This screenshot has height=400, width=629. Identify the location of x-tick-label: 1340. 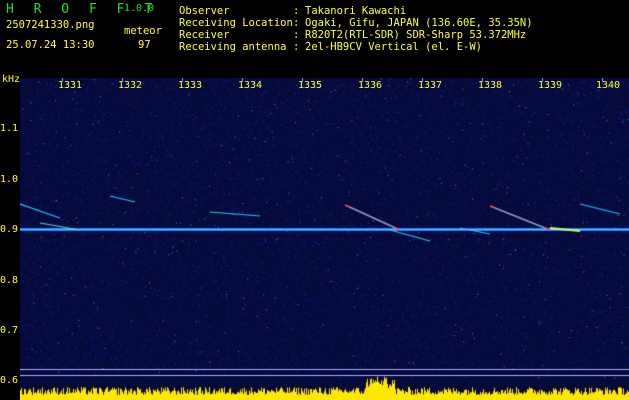
(608, 85).